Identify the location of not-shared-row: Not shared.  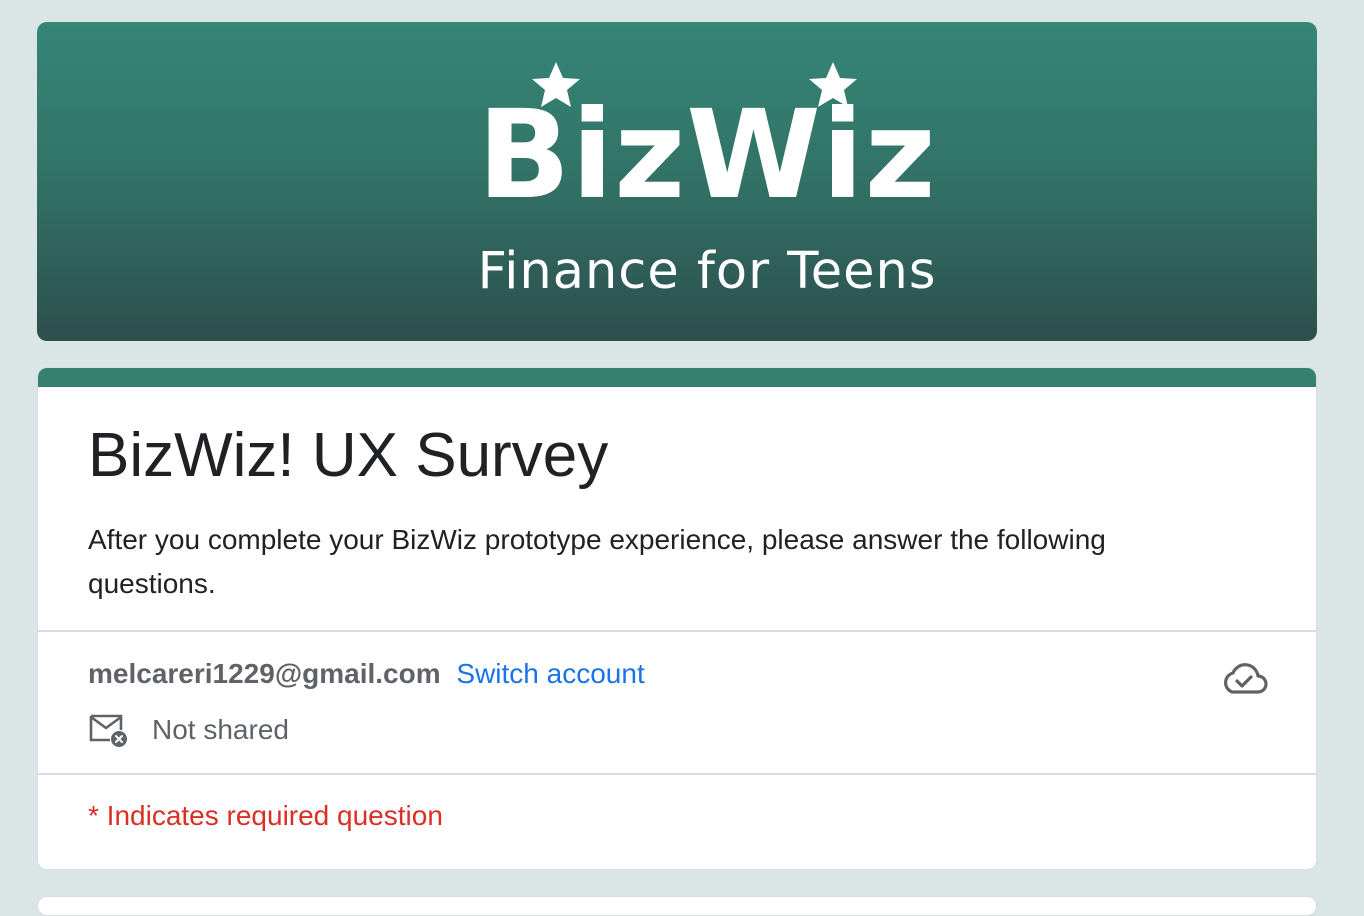
(188, 730).